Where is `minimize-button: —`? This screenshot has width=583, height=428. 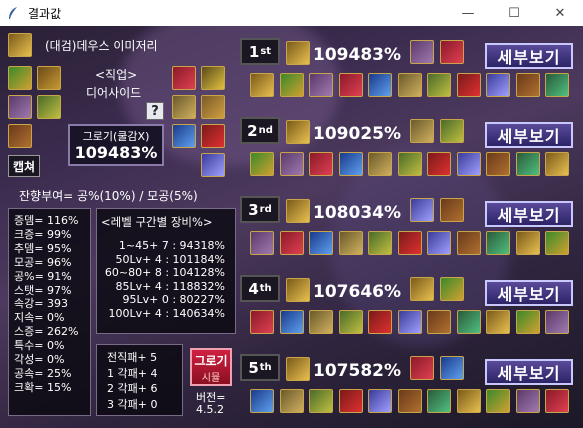 minimize-button: — is located at coordinates (468, 13).